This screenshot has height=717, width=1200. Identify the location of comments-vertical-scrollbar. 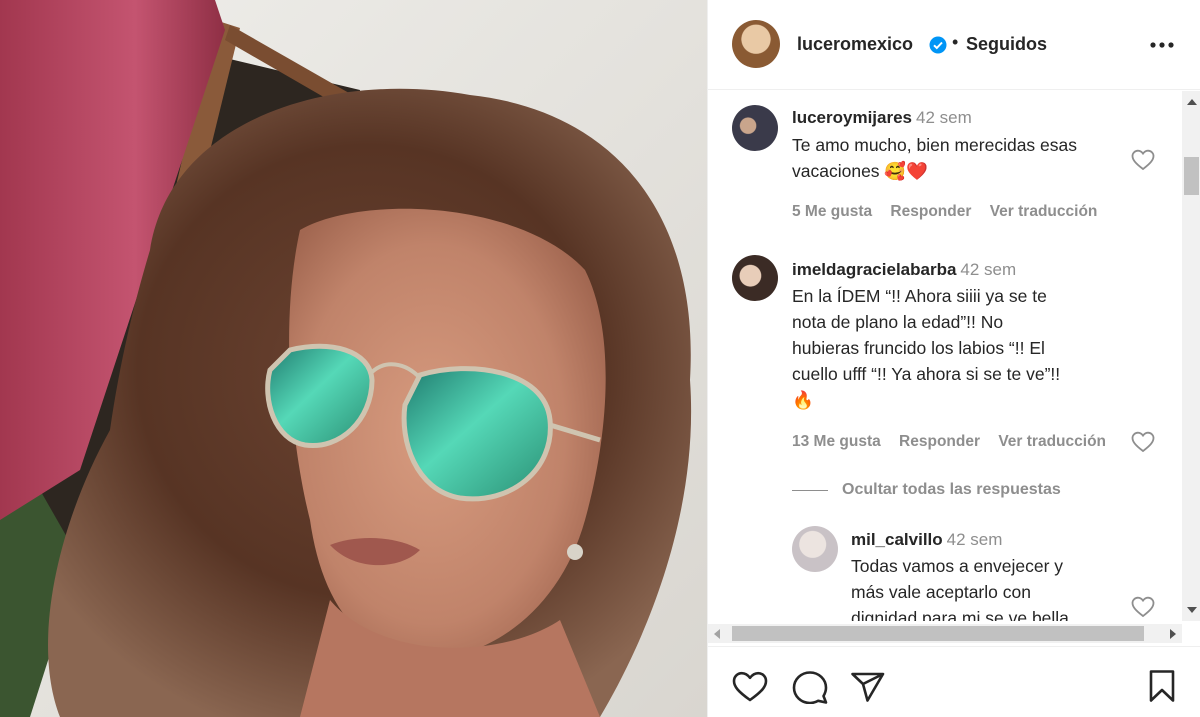
(1191, 356).